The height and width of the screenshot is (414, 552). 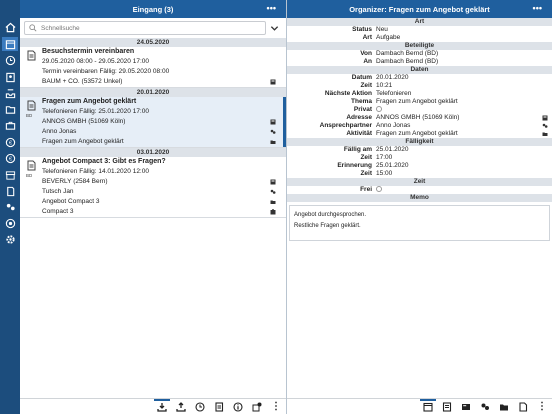 I want to click on field-von: Von Dambach Bernd (BD), so click(x=399, y=53).